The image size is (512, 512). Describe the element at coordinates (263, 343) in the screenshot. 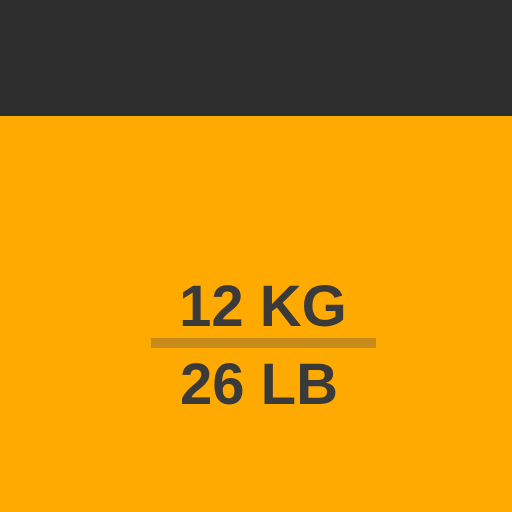

I see `unit-divider` at that location.